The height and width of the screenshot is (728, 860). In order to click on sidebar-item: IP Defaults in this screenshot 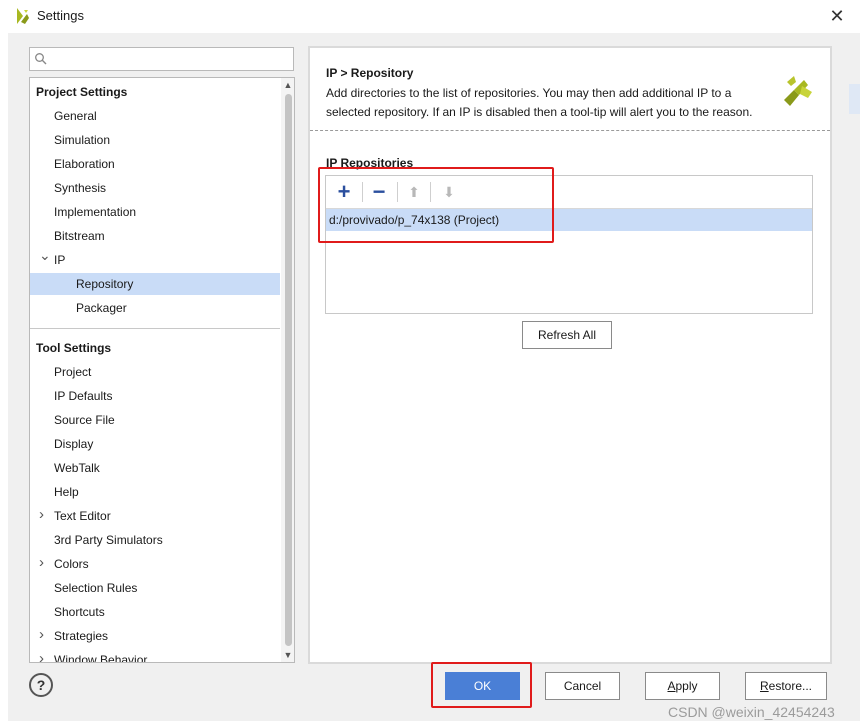, I will do `click(83, 396)`.